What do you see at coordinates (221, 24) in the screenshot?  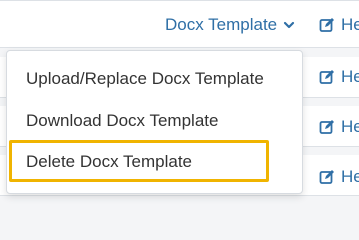 I see `docx-template-label: Docx Template` at bounding box center [221, 24].